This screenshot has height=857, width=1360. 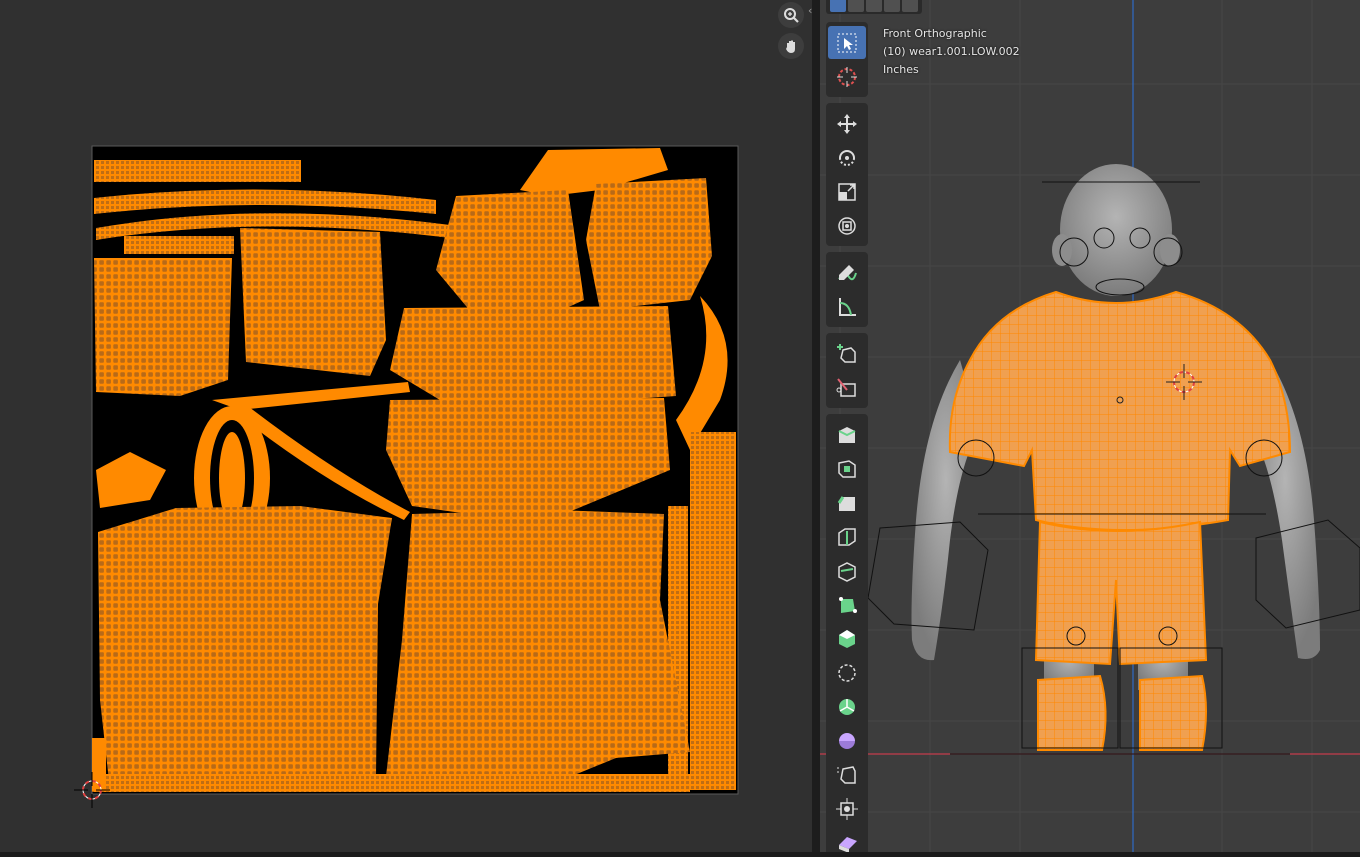 What do you see at coordinates (1072, 712) in the screenshot?
I see `left-shoe` at bounding box center [1072, 712].